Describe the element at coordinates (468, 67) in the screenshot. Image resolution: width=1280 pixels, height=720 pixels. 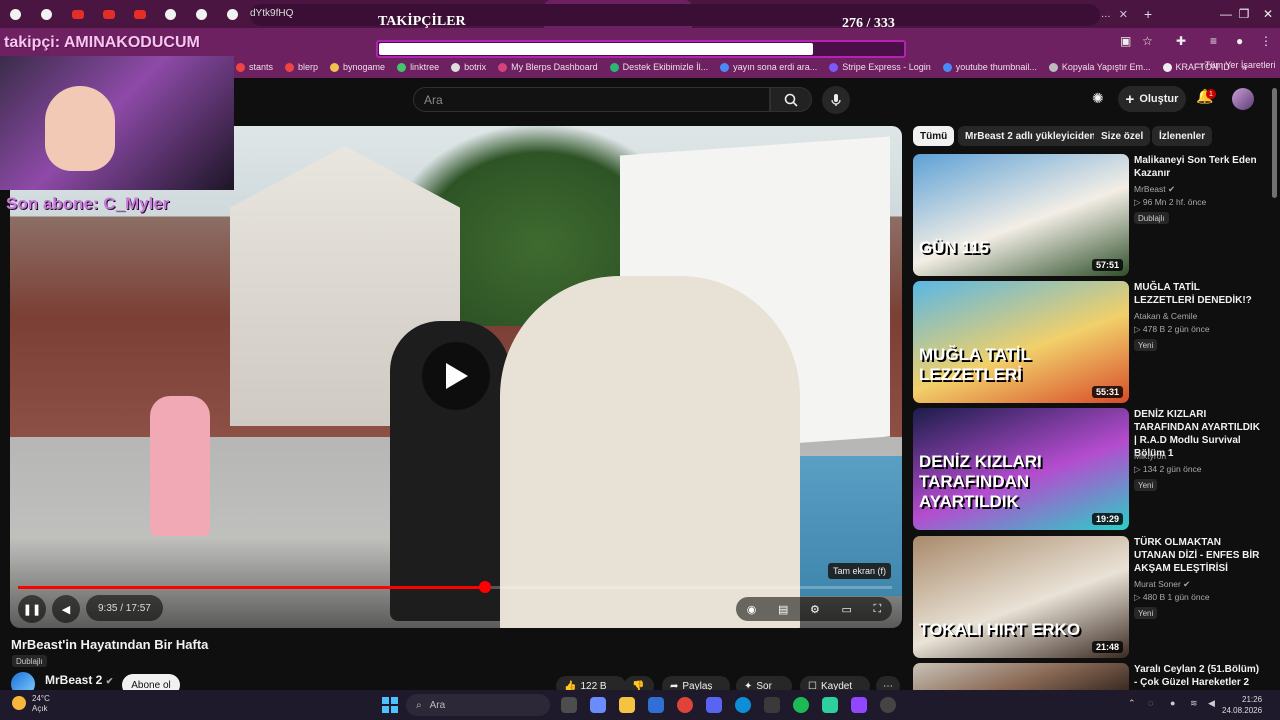
I see `bookmark-item: botrix` at that location.